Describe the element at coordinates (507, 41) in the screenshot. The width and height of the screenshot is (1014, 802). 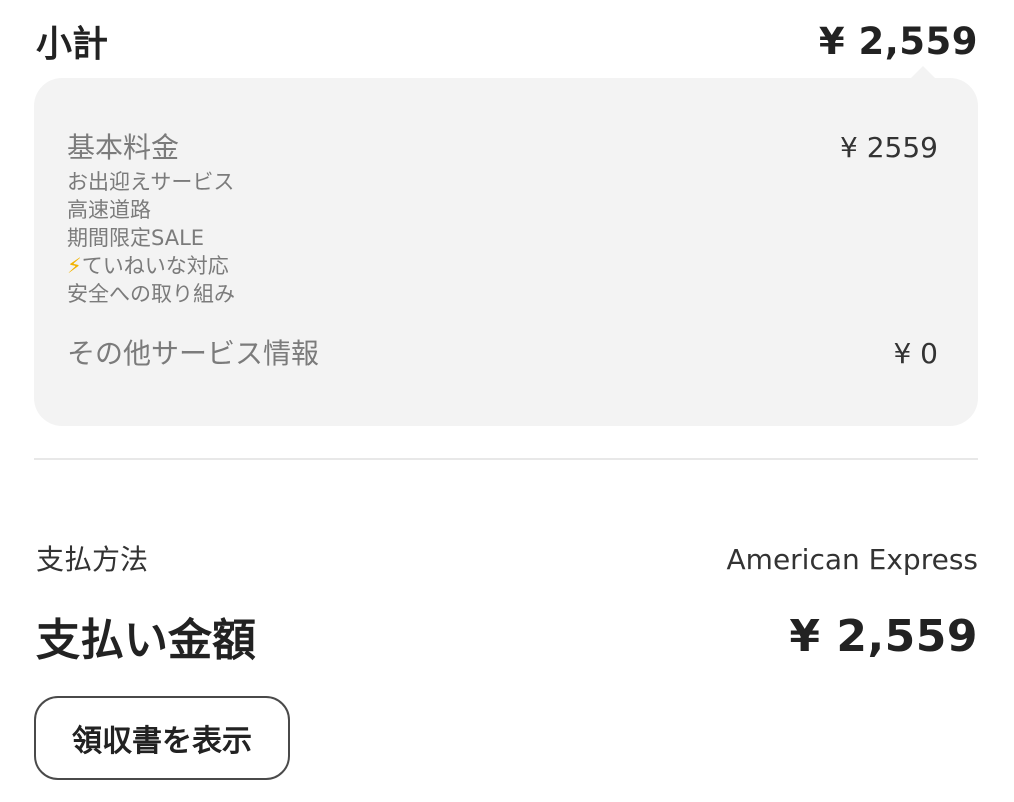
I see `subtotal-row: 小計 ¥ 2,559` at that location.